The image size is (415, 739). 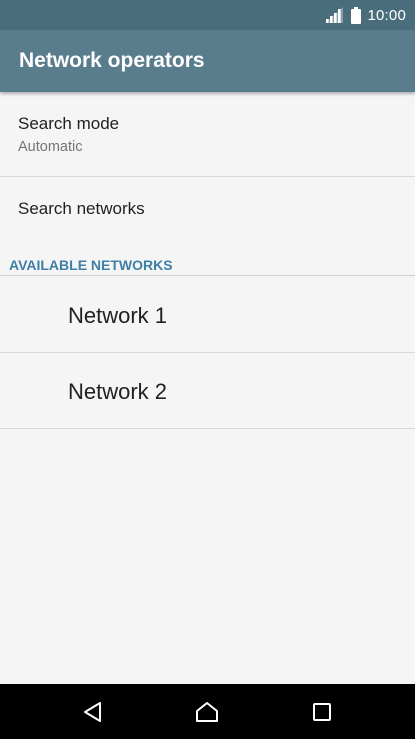 What do you see at coordinates (334, 15) in the screenshot?
I see `signal-icon` at bounding box center [334, 15].